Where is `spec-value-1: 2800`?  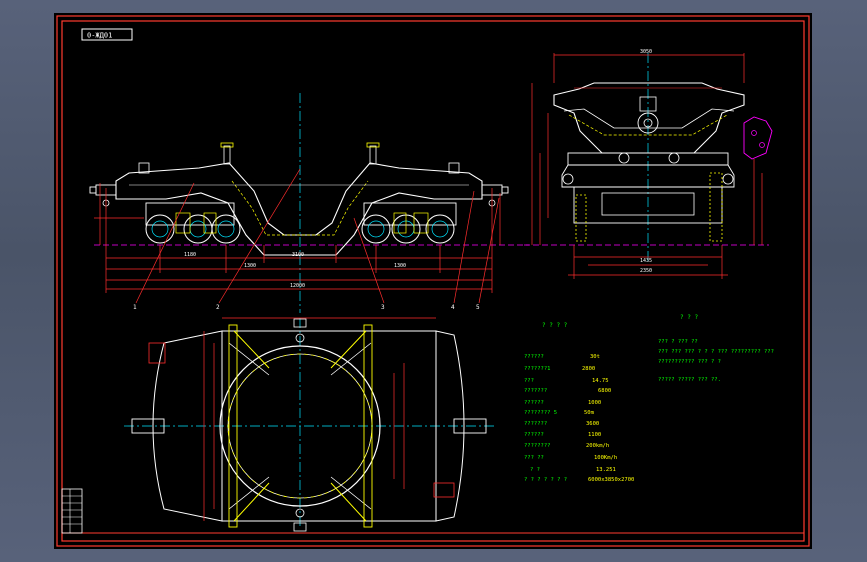
spec-value-1: 2800 is located at coordinates (588, 369).